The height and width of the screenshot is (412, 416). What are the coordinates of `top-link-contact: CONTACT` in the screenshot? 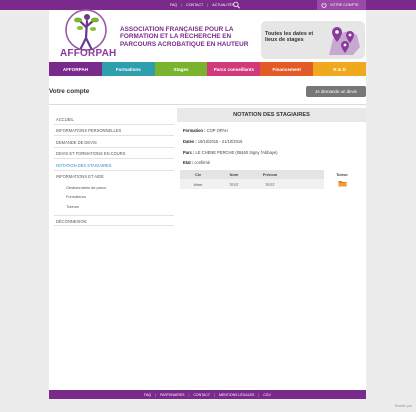 It's located at (194, 5).